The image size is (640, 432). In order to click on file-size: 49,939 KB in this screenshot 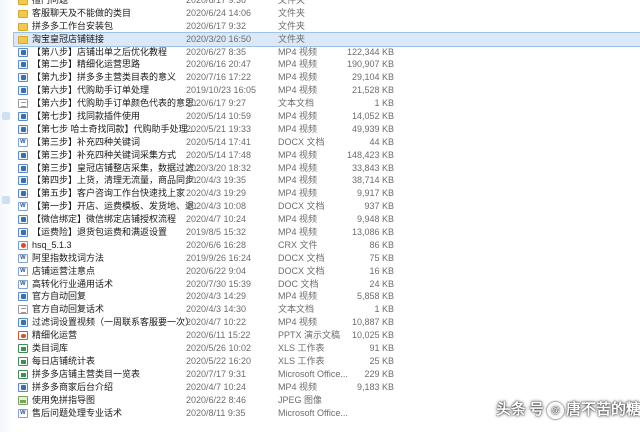, I will do `click(372, 128)`.